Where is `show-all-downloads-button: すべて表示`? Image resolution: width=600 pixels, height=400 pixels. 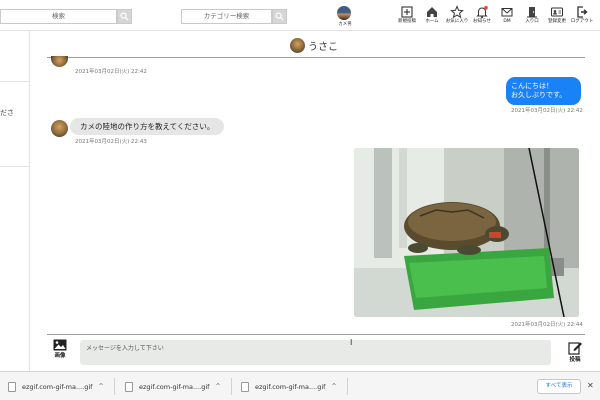
show-all-downloads-button: すべて表示 is located at coordinates (559, 386).